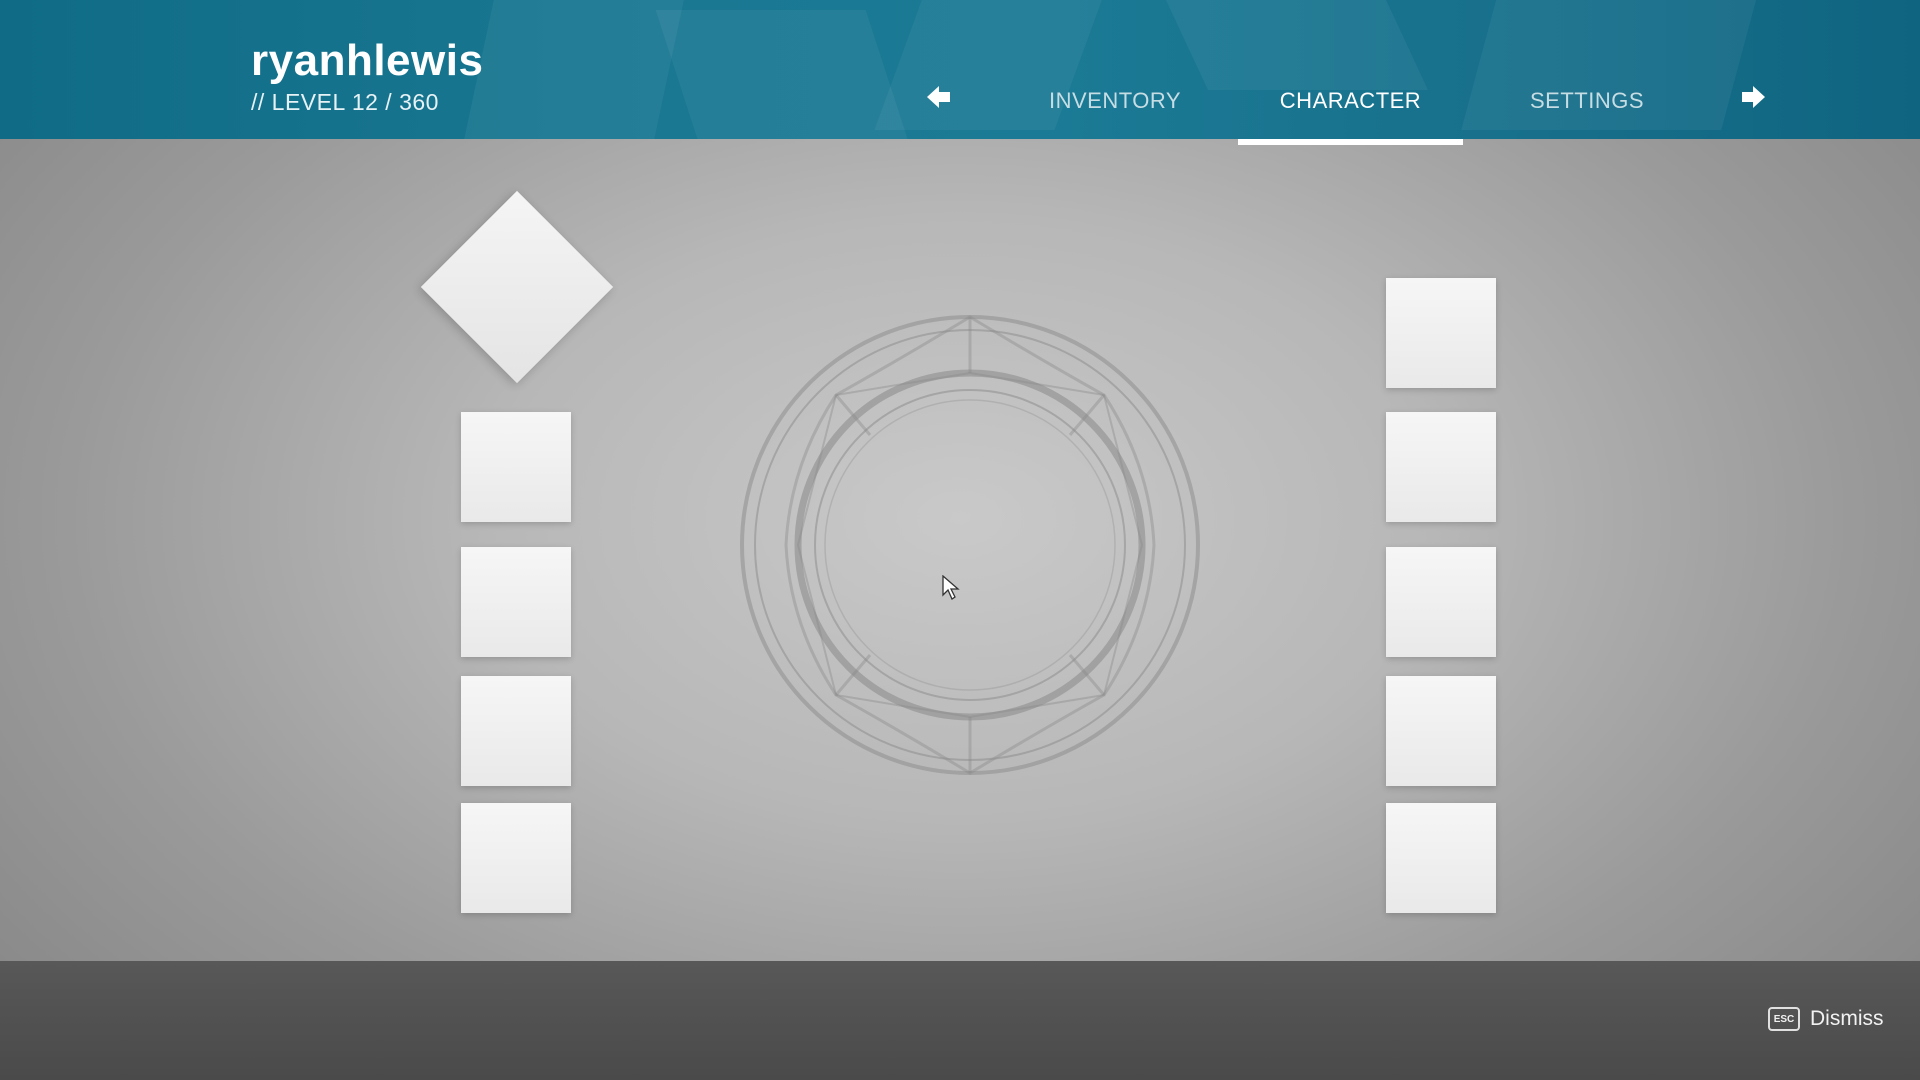 Image resolution: width=1920 pixels, height=1080 pixels. I want to click on tab-character: CHARACTER, so click(1350, 101).